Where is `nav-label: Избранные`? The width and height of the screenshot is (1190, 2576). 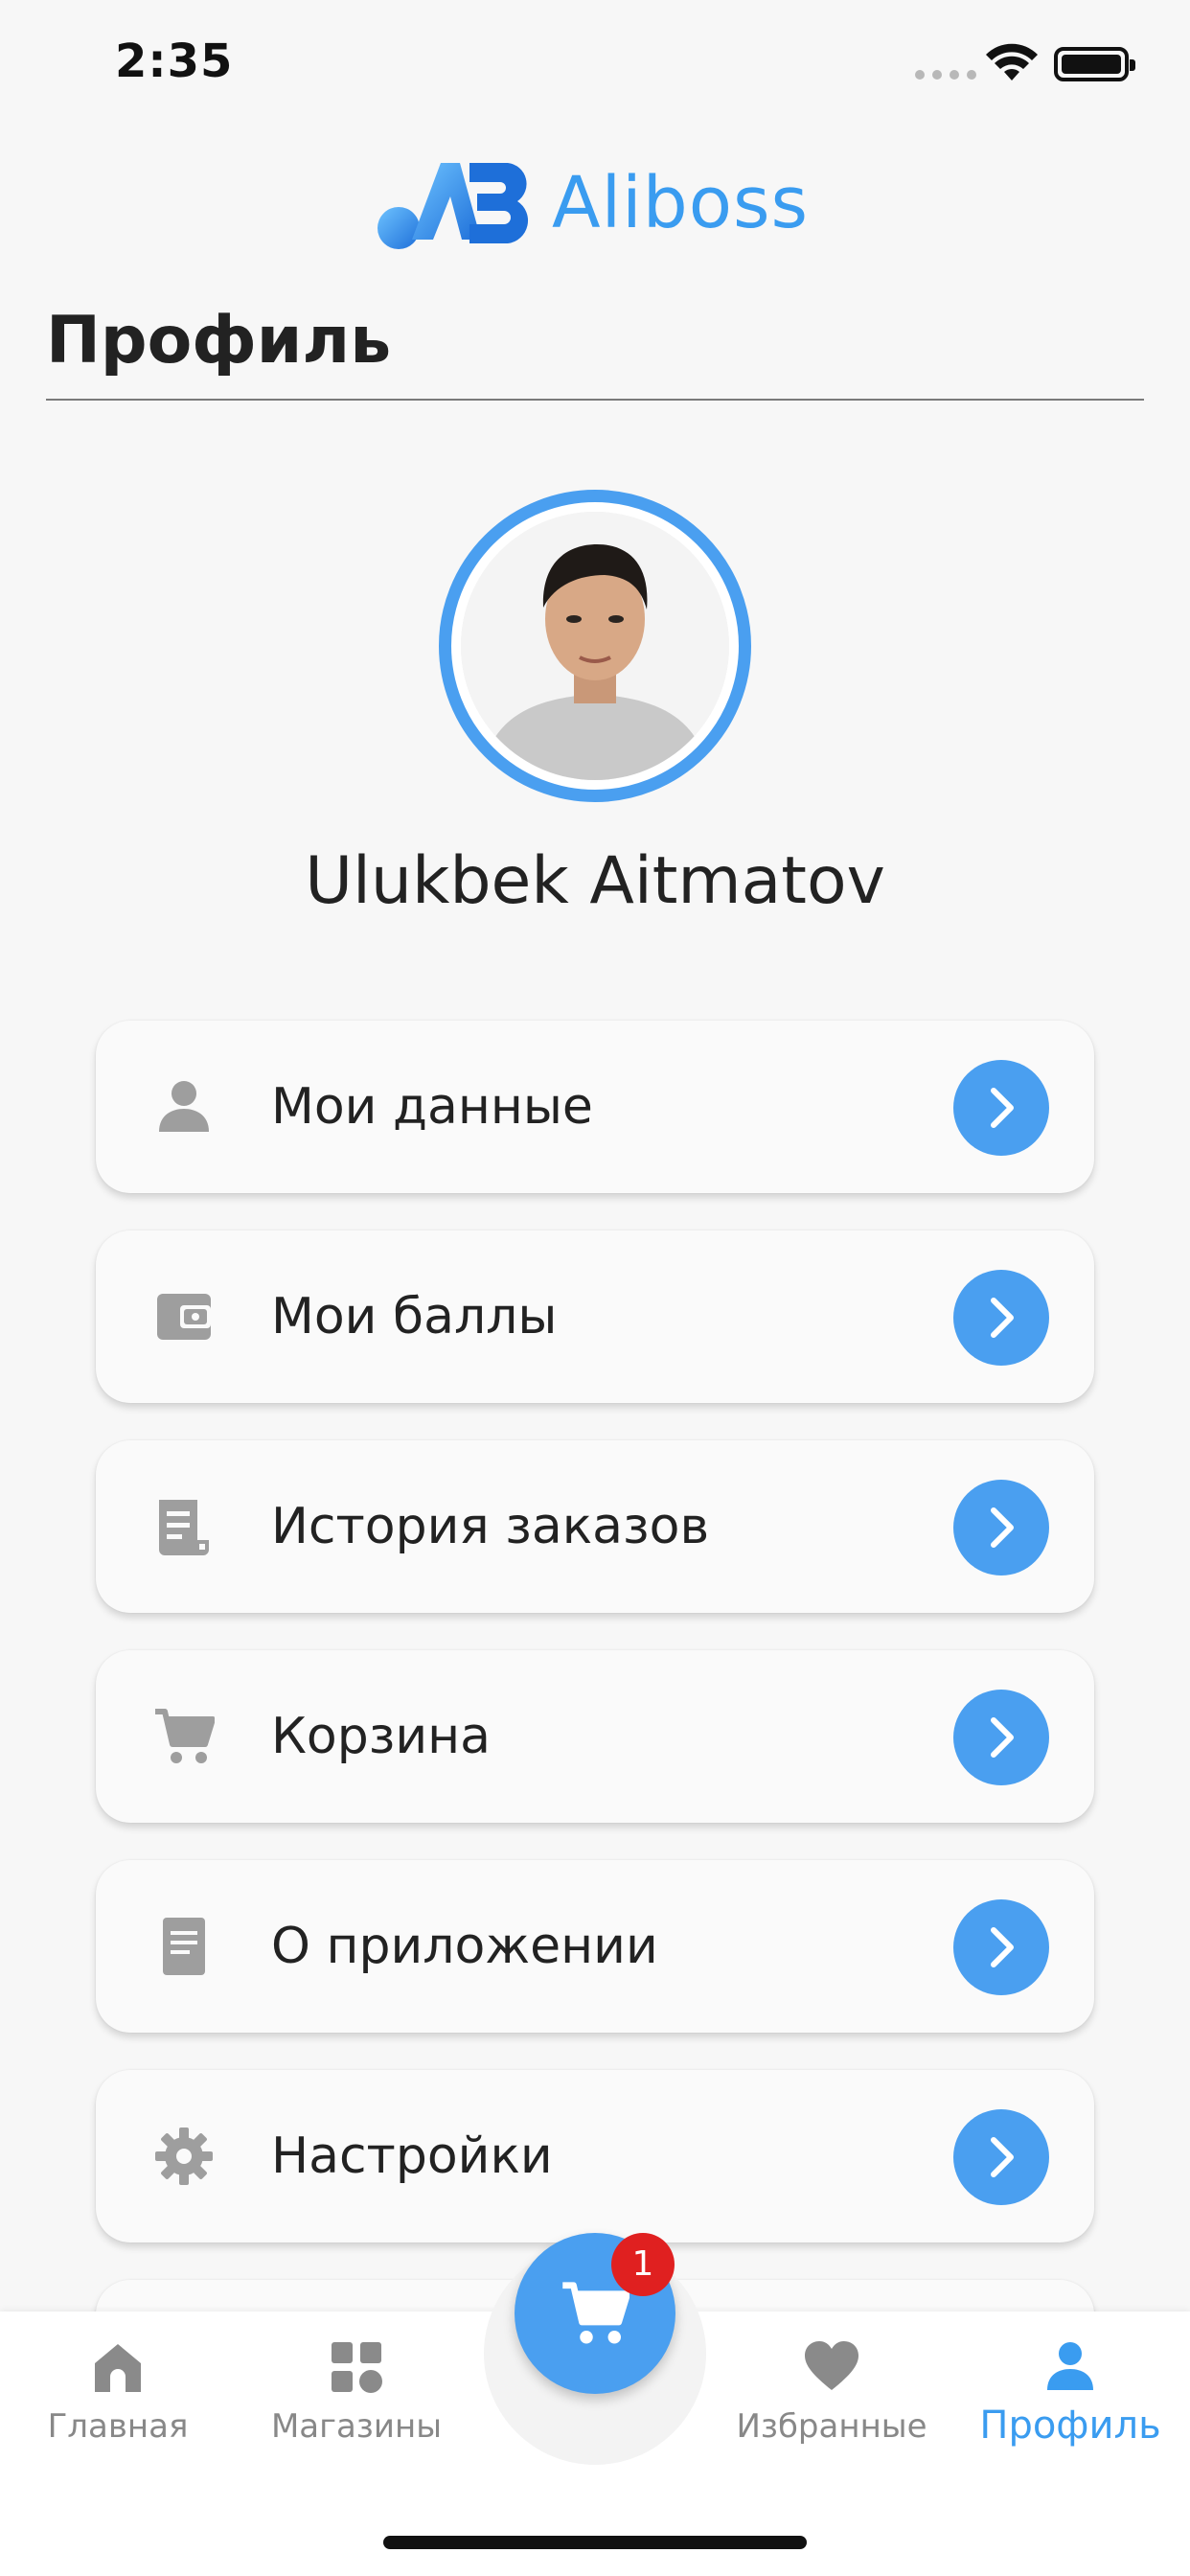
nav-label: Избранные is located at coordinates (832, 2426).